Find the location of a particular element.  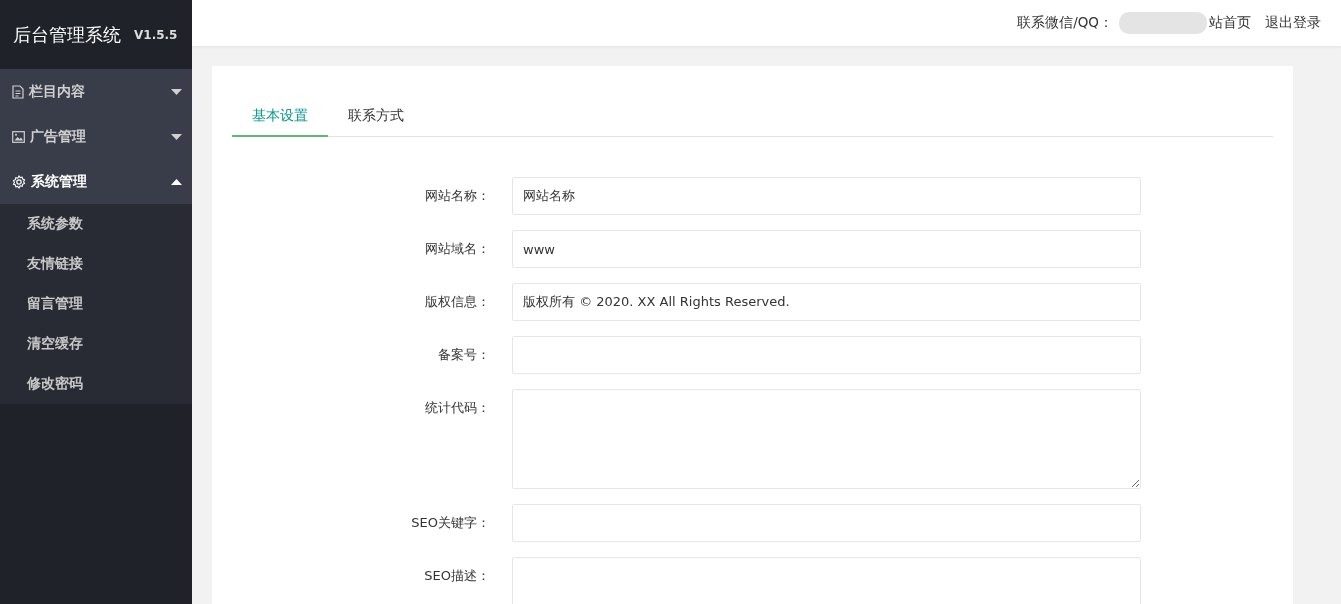

contact-label: 联系微信/QQ： is located at coordinates (1065, 23).